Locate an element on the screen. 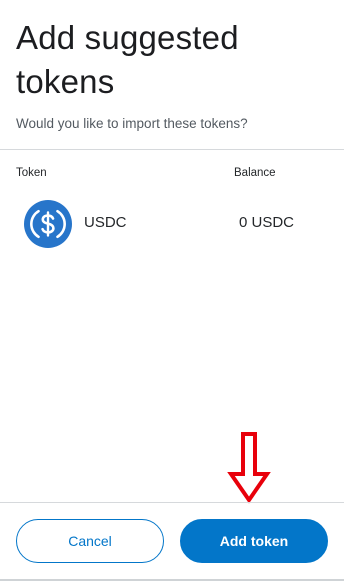 The height and width of the screenshot is (583, 344). token-balance: 0 USDC is located at coordinates (267, 222).